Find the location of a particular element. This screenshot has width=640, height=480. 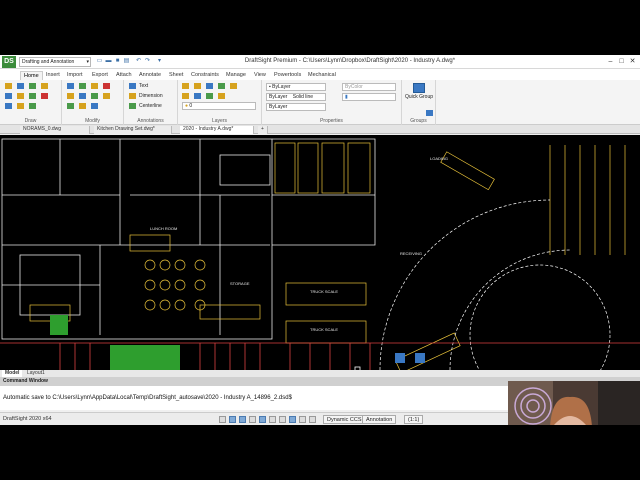

rectangle-icon is located at coordinates (8, 96).